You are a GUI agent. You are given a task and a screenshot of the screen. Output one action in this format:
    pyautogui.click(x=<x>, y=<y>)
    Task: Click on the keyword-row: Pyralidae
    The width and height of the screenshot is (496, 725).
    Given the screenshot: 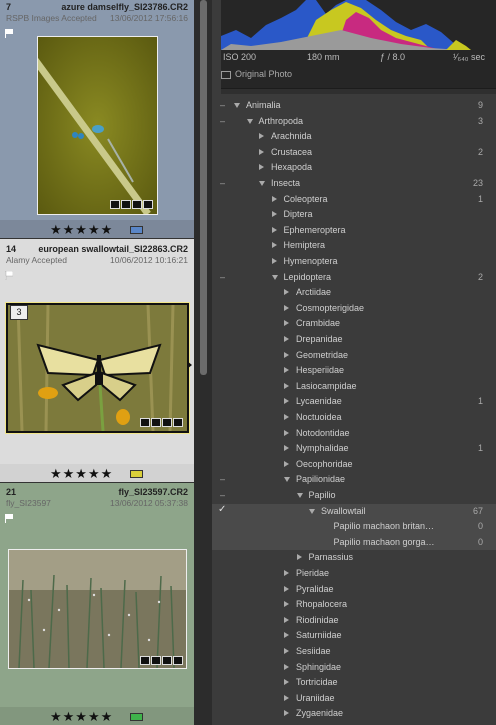 What is the action you would take?
    pyautogui.click(x=354, y=590)
    